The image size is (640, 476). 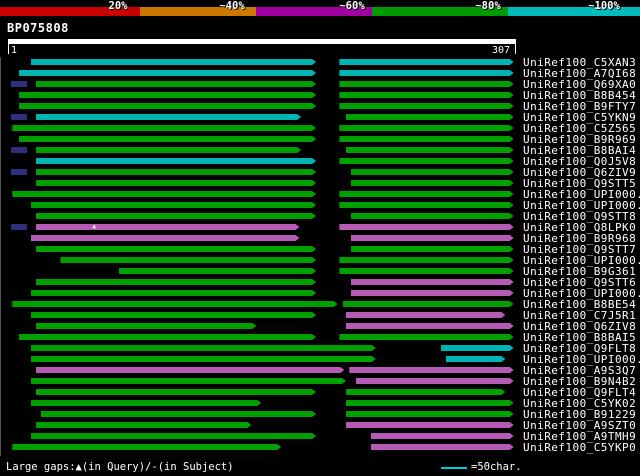 What do you see at coordinates (120, 467) in the screenshot?
I see `gaps-legend-text: Large gaps:▲(in Query)/-(in Subject)` at bounding box center [120, 467].